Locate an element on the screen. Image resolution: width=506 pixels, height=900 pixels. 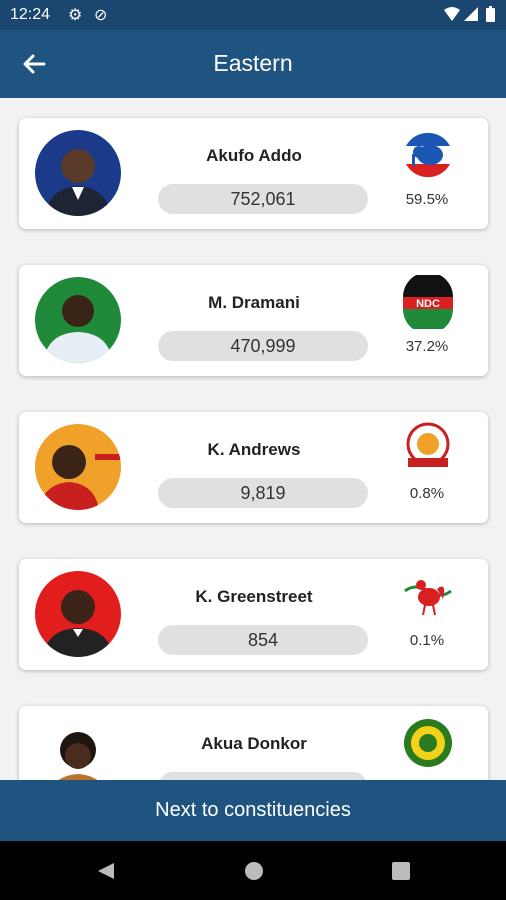
vote-count is located at coordinates (263, 776).